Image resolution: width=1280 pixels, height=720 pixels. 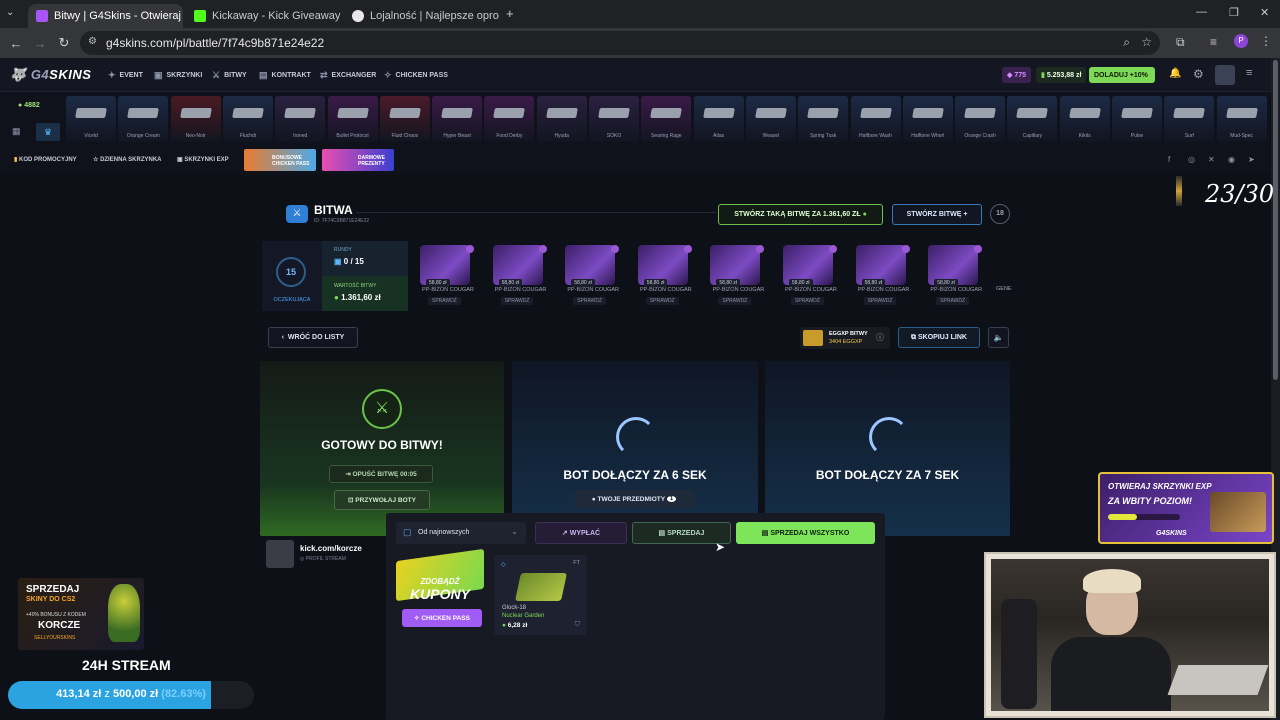 I want to click on site-info-icon: ⚙, so click(x=92, y=41).